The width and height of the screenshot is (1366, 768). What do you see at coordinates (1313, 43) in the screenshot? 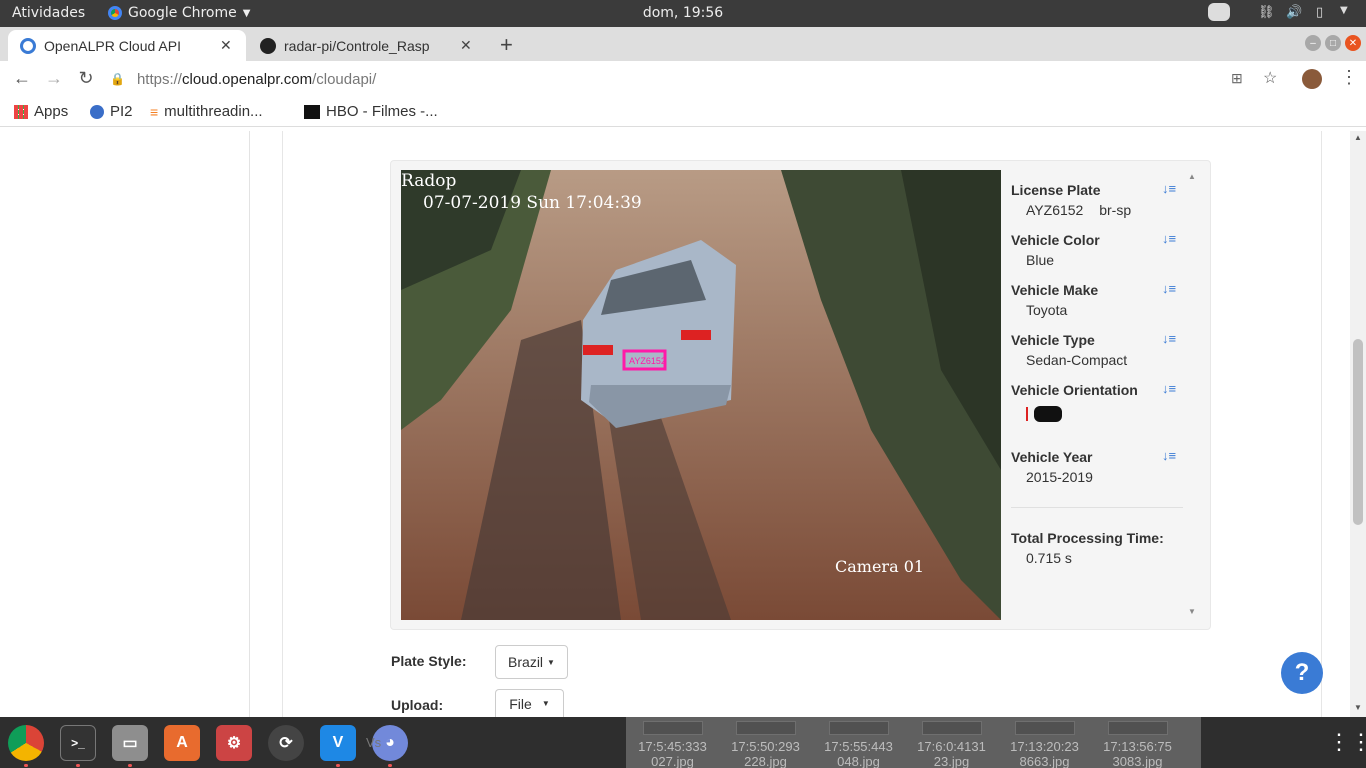
I see `minimize-icon: –` at bounding box center [1313, 43].